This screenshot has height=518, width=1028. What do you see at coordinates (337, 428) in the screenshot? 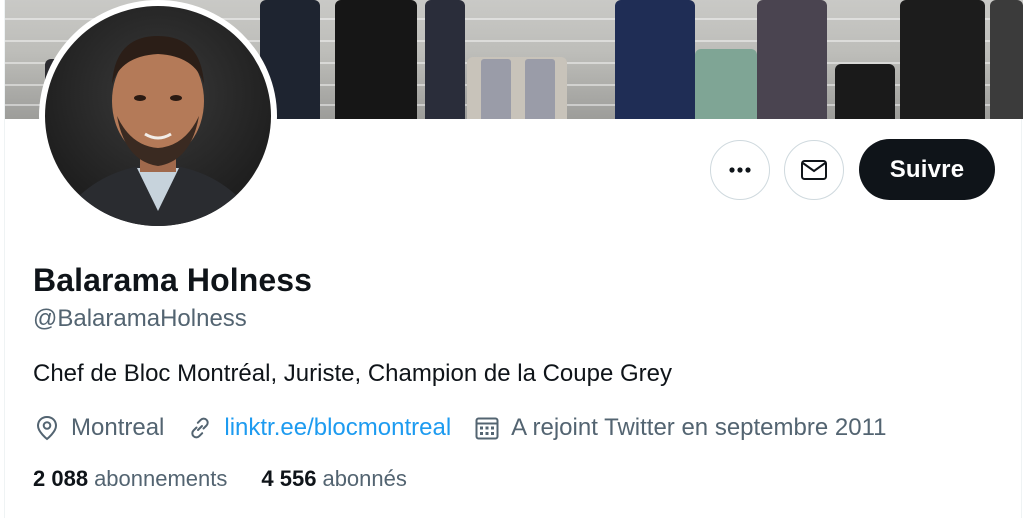
I see `website-link: linktr.ee/blocmontreal` at bounding box center [337, 428].